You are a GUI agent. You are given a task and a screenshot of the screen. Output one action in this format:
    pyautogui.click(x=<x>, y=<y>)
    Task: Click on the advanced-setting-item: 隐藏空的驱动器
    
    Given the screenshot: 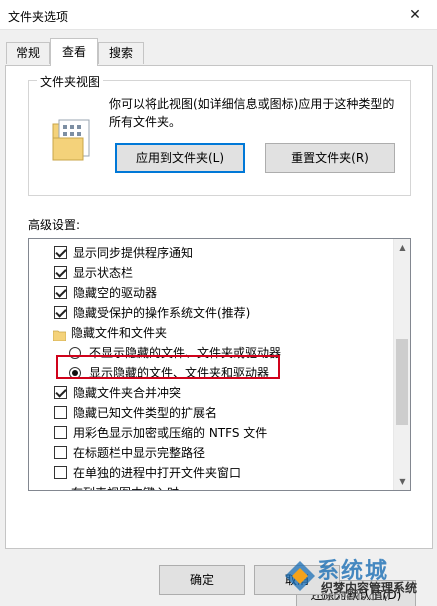 What is the action you would take?
    pyautogui.click(x=211, y=293)
    